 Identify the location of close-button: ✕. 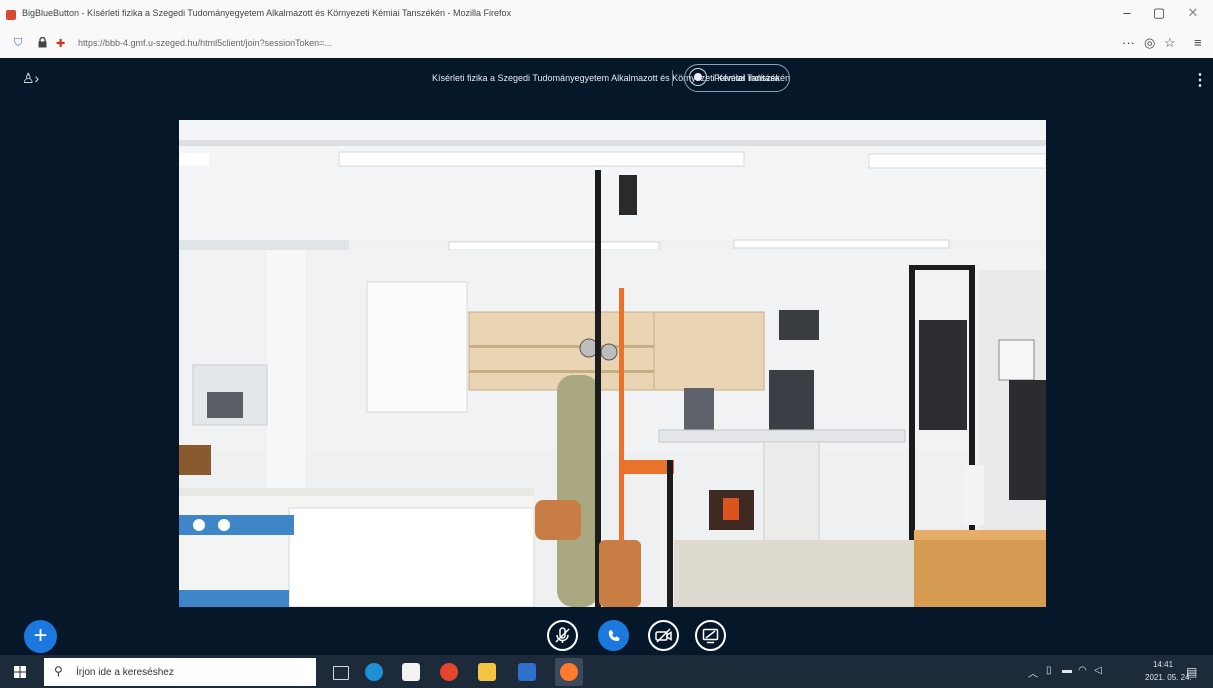
(1193, 13).